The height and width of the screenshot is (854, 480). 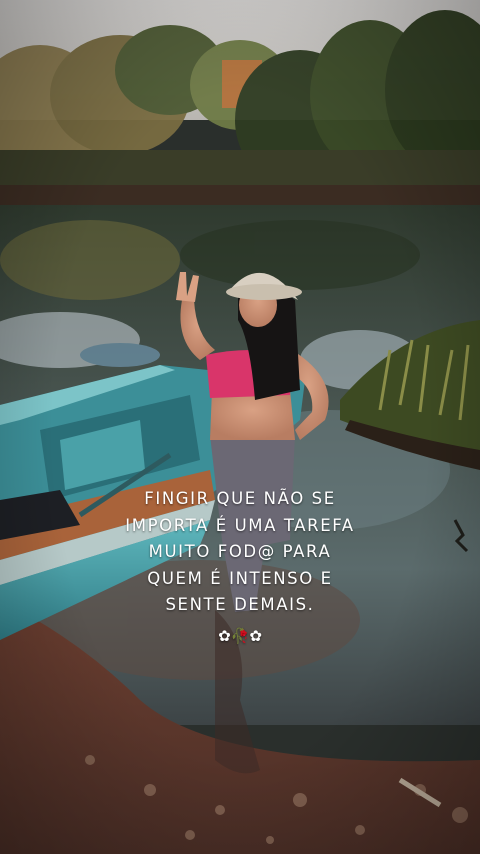 I want to click on caption-line: FINGIR QUE NÃO SE, so click(x=240, y=498).